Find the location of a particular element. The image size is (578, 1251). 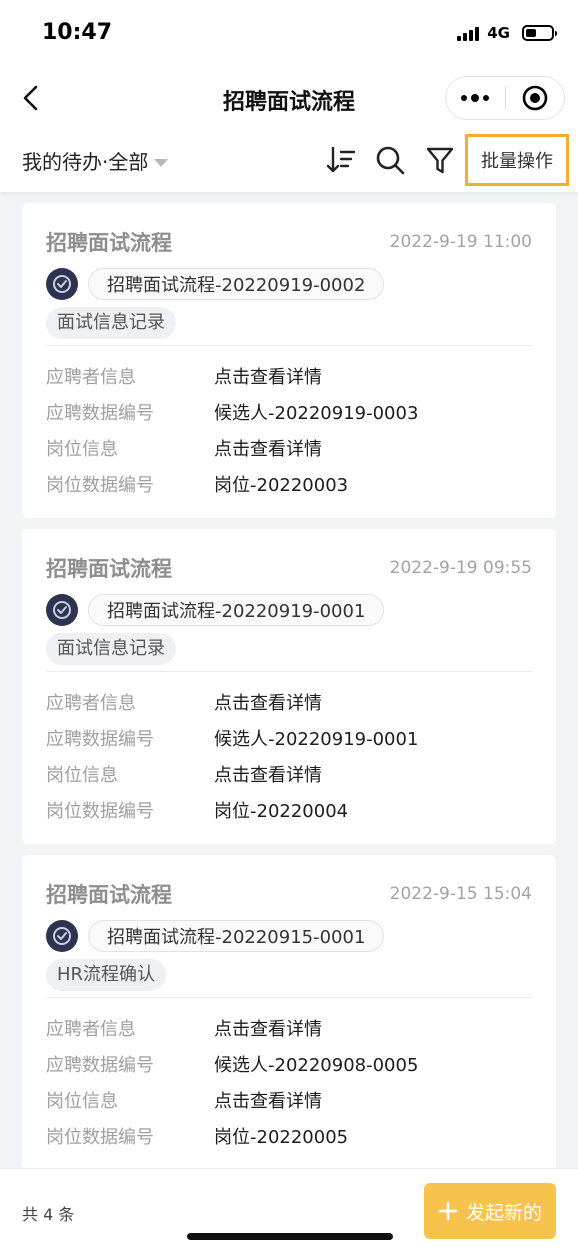

card-field-row: 应聘数据编号 候选人-20220919-0001 is located at coordinates (289, 738).